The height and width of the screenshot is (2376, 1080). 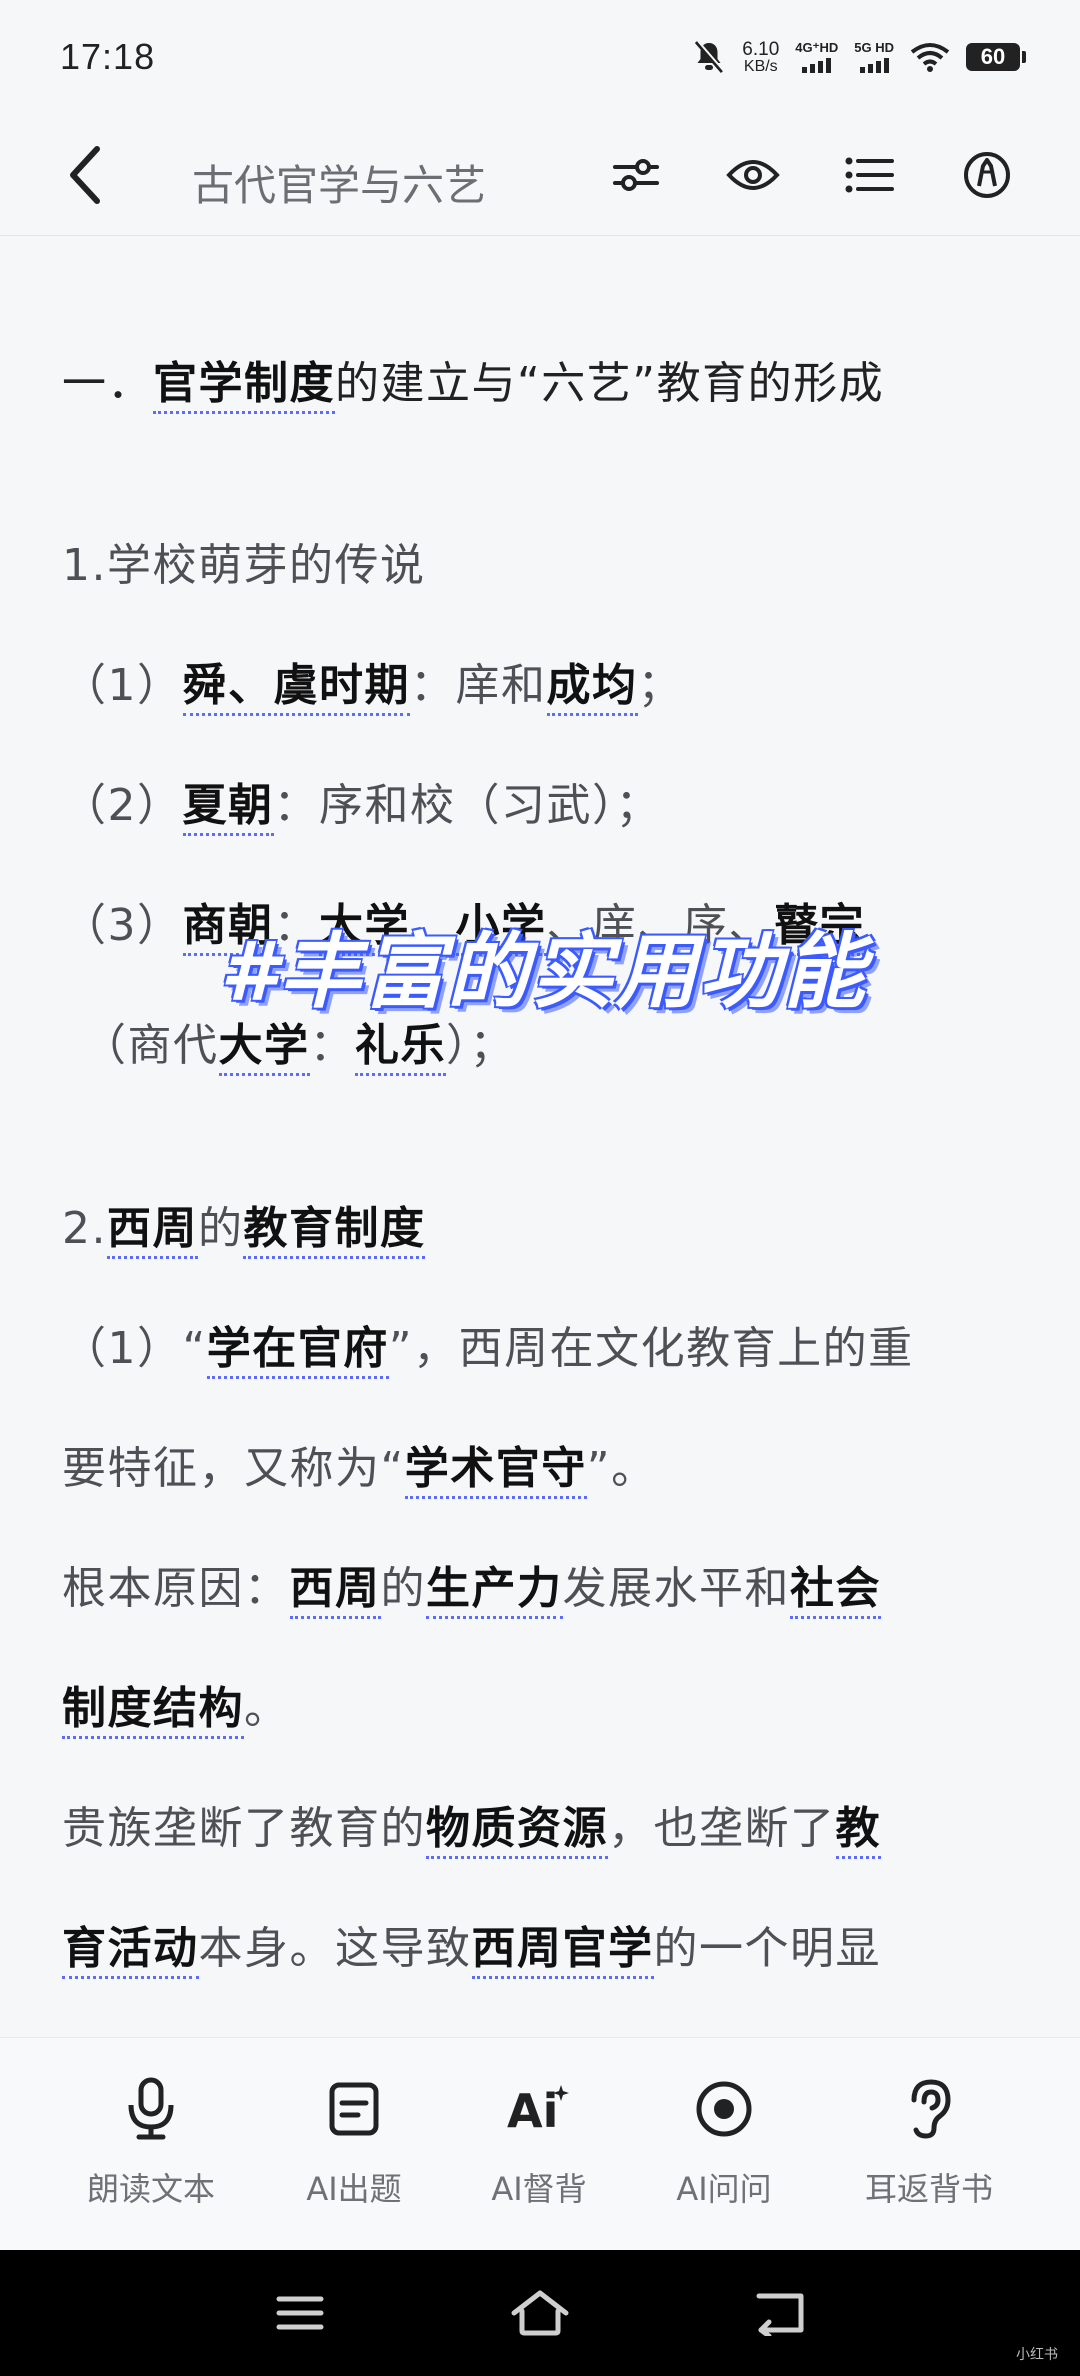 I want to click on subheading-2: 2.西周的教育制度, so click(x=244, y=1225).